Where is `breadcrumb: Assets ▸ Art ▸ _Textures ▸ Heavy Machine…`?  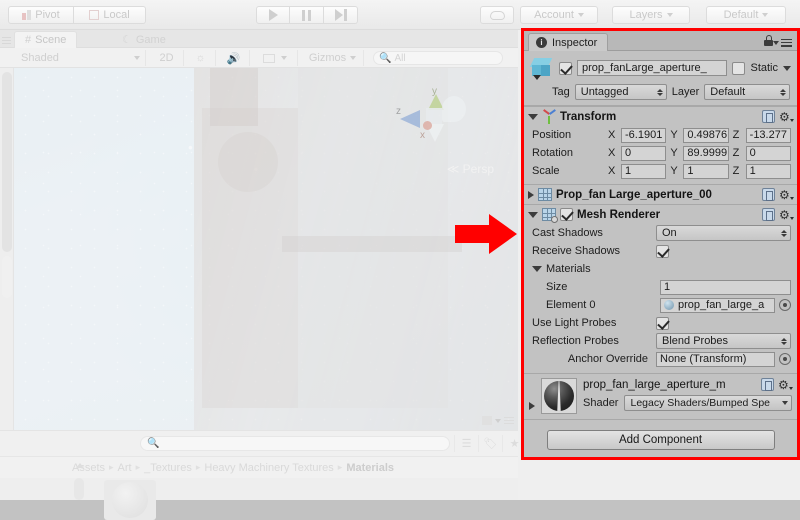 breadcrumb: Assets ▸ Art ▸ _Textures ▸ Heavy Machine… is located at coordinates (259, 467).